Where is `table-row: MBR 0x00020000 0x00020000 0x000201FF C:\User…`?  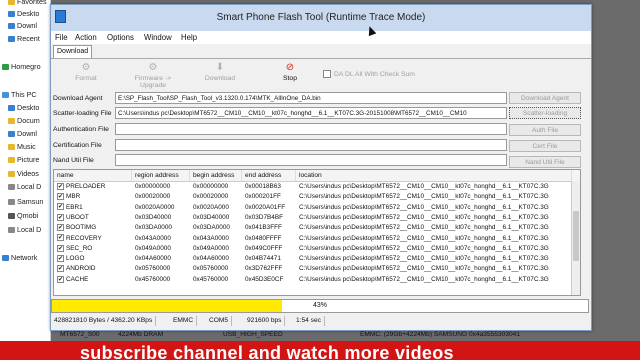 table-row: MBR 0x00020000 0x00020000 0x000201FF C:\User… is located at coordinates (317, 197).